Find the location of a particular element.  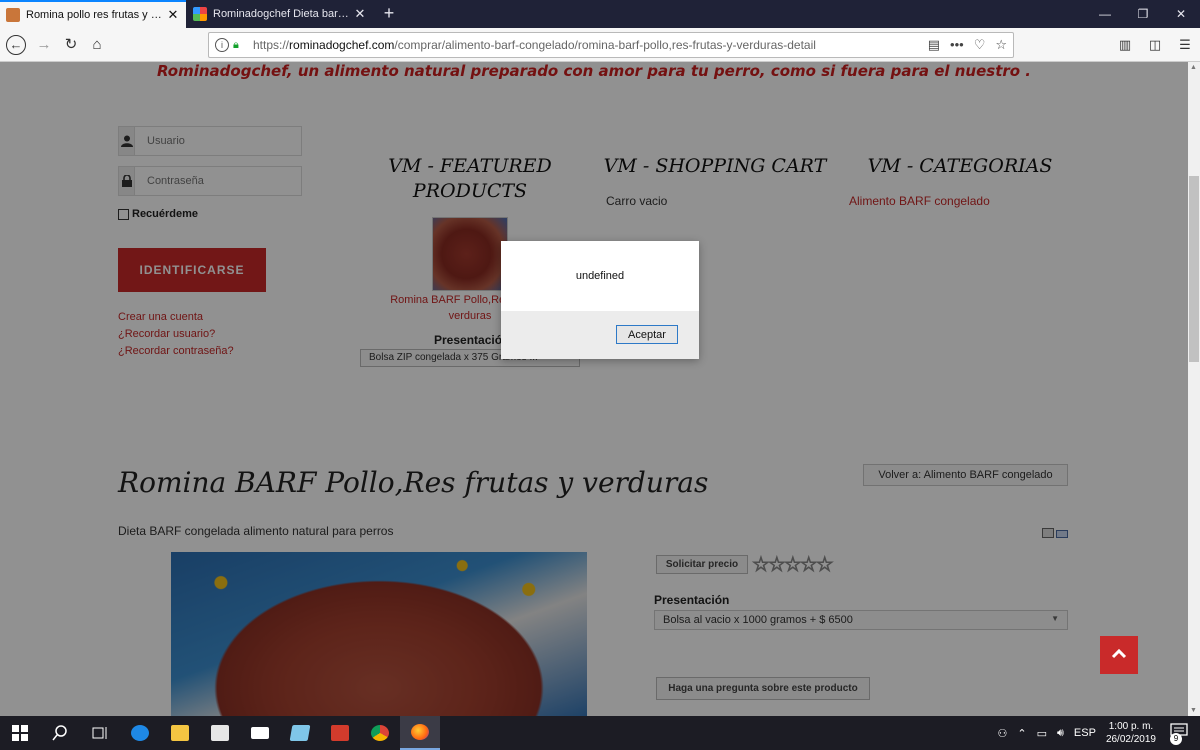

back-icon: ← is located at coordinates (16, 45).